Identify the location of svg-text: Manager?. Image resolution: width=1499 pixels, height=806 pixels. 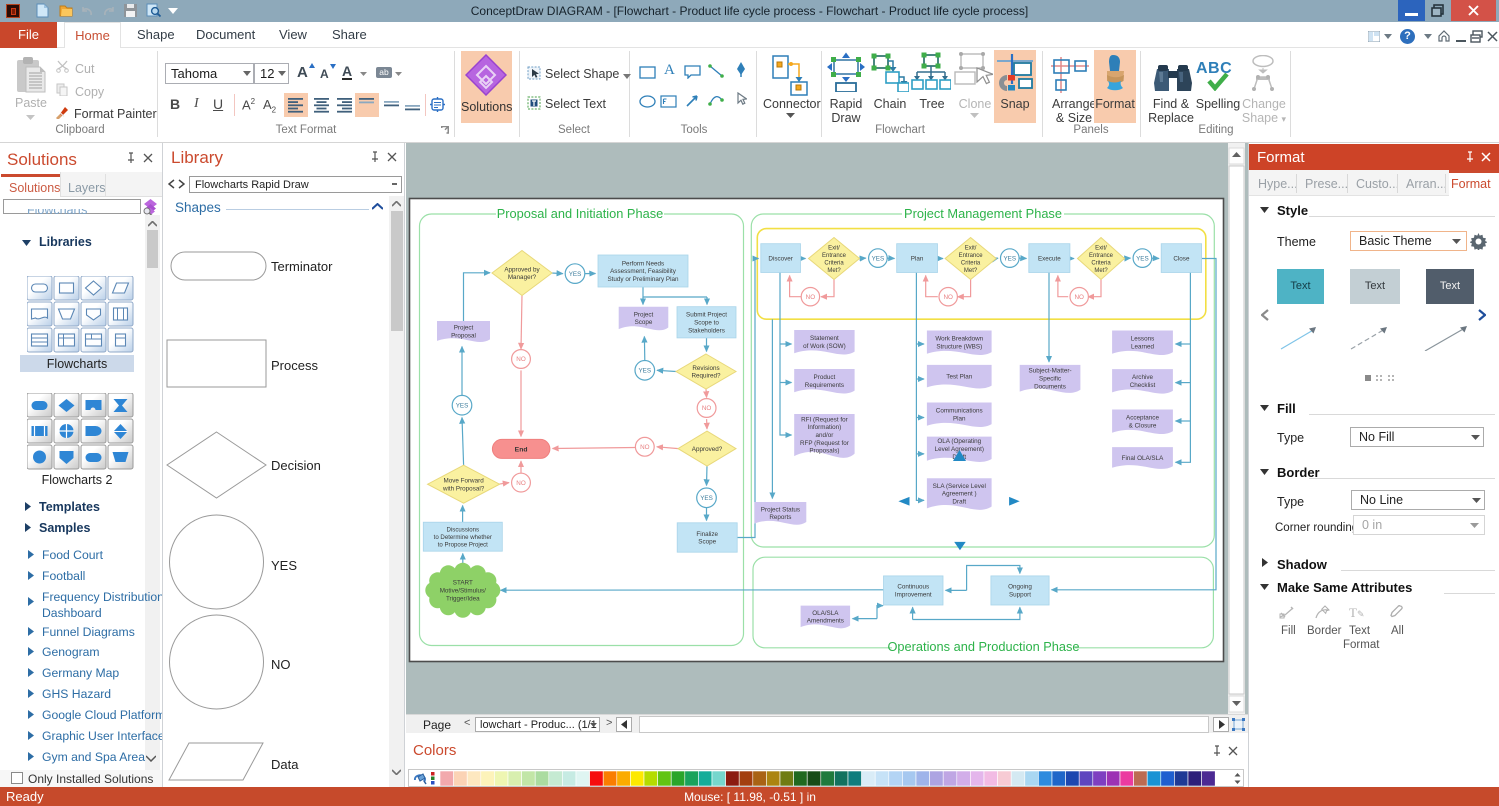
(522, 277).